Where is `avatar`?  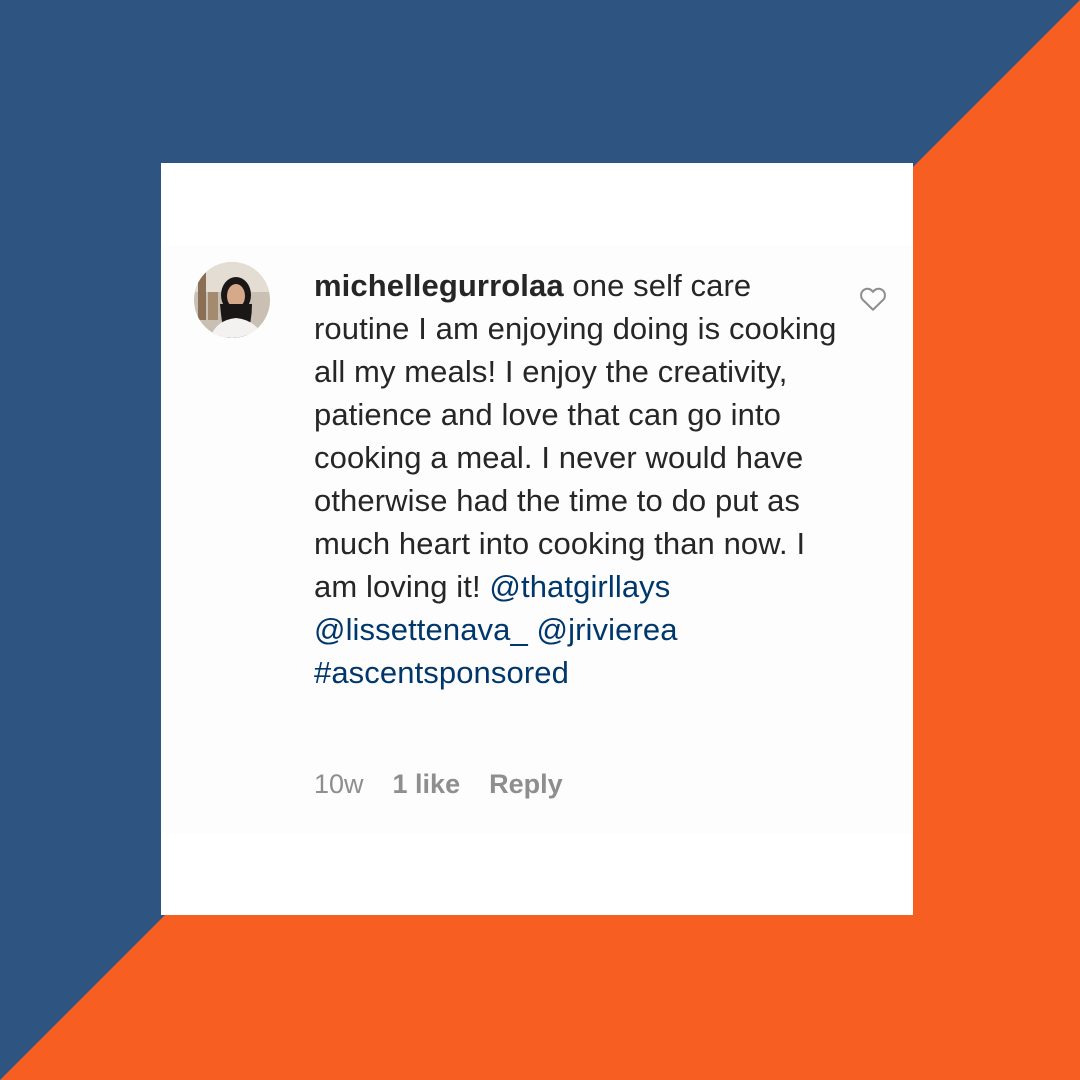 avatar is located at coordinates (232, 300).